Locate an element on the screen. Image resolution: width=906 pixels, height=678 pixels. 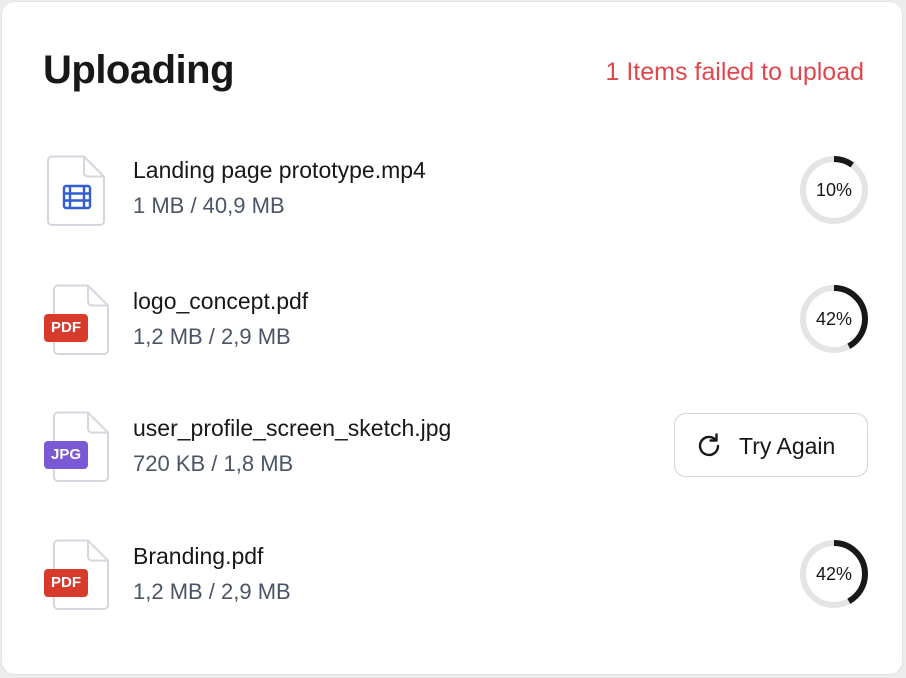
progress-ring: 10% is located at coordinates (834, 190).